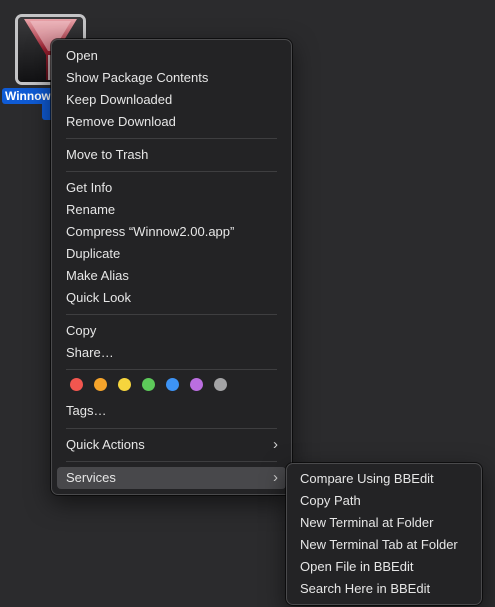 Image resolution: width=495 pixels, height=607 pixels. What do you see at coordinates (171, 155) in the screenshot?
I see `menu-item-move-to-trash: Move to Trash` at bounding box center [171, 155].